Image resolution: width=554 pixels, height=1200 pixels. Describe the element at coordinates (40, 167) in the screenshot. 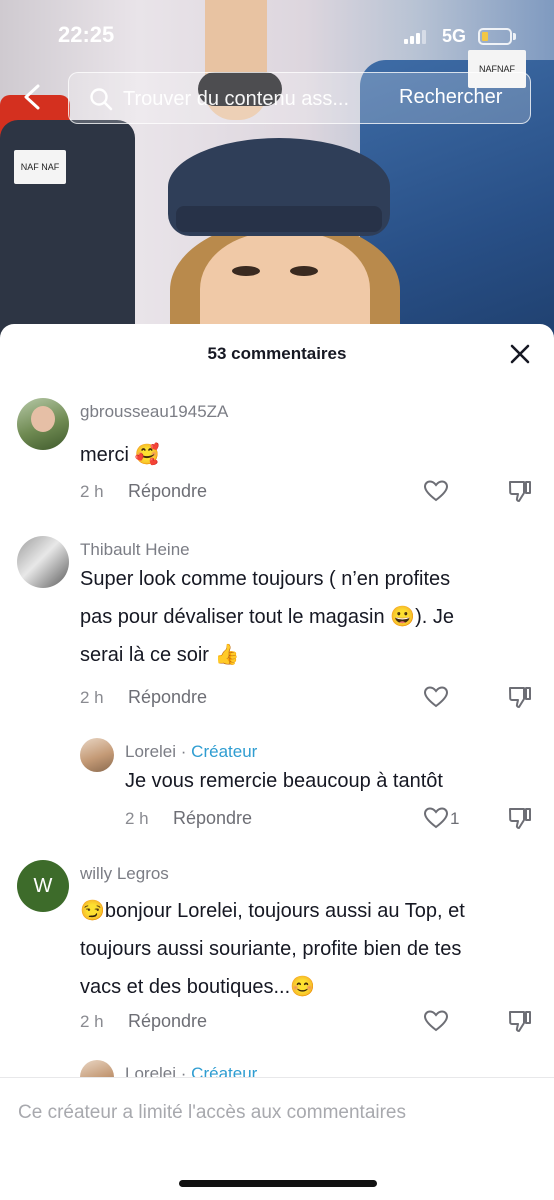

I see `brand-tag-left: NAF NAF` at that location.